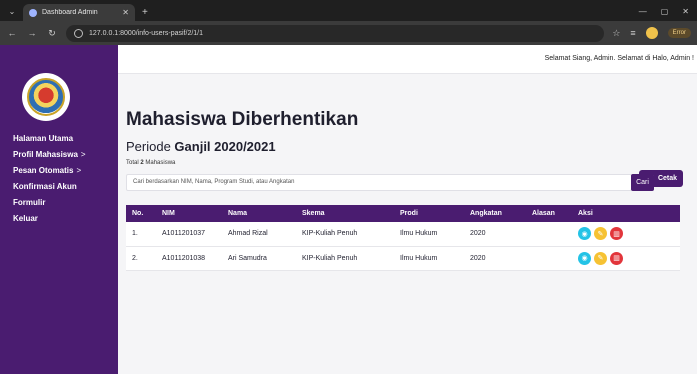 This screenshot has height=374, width=697. I want to click on forward-icon: →, so click(32, 33).